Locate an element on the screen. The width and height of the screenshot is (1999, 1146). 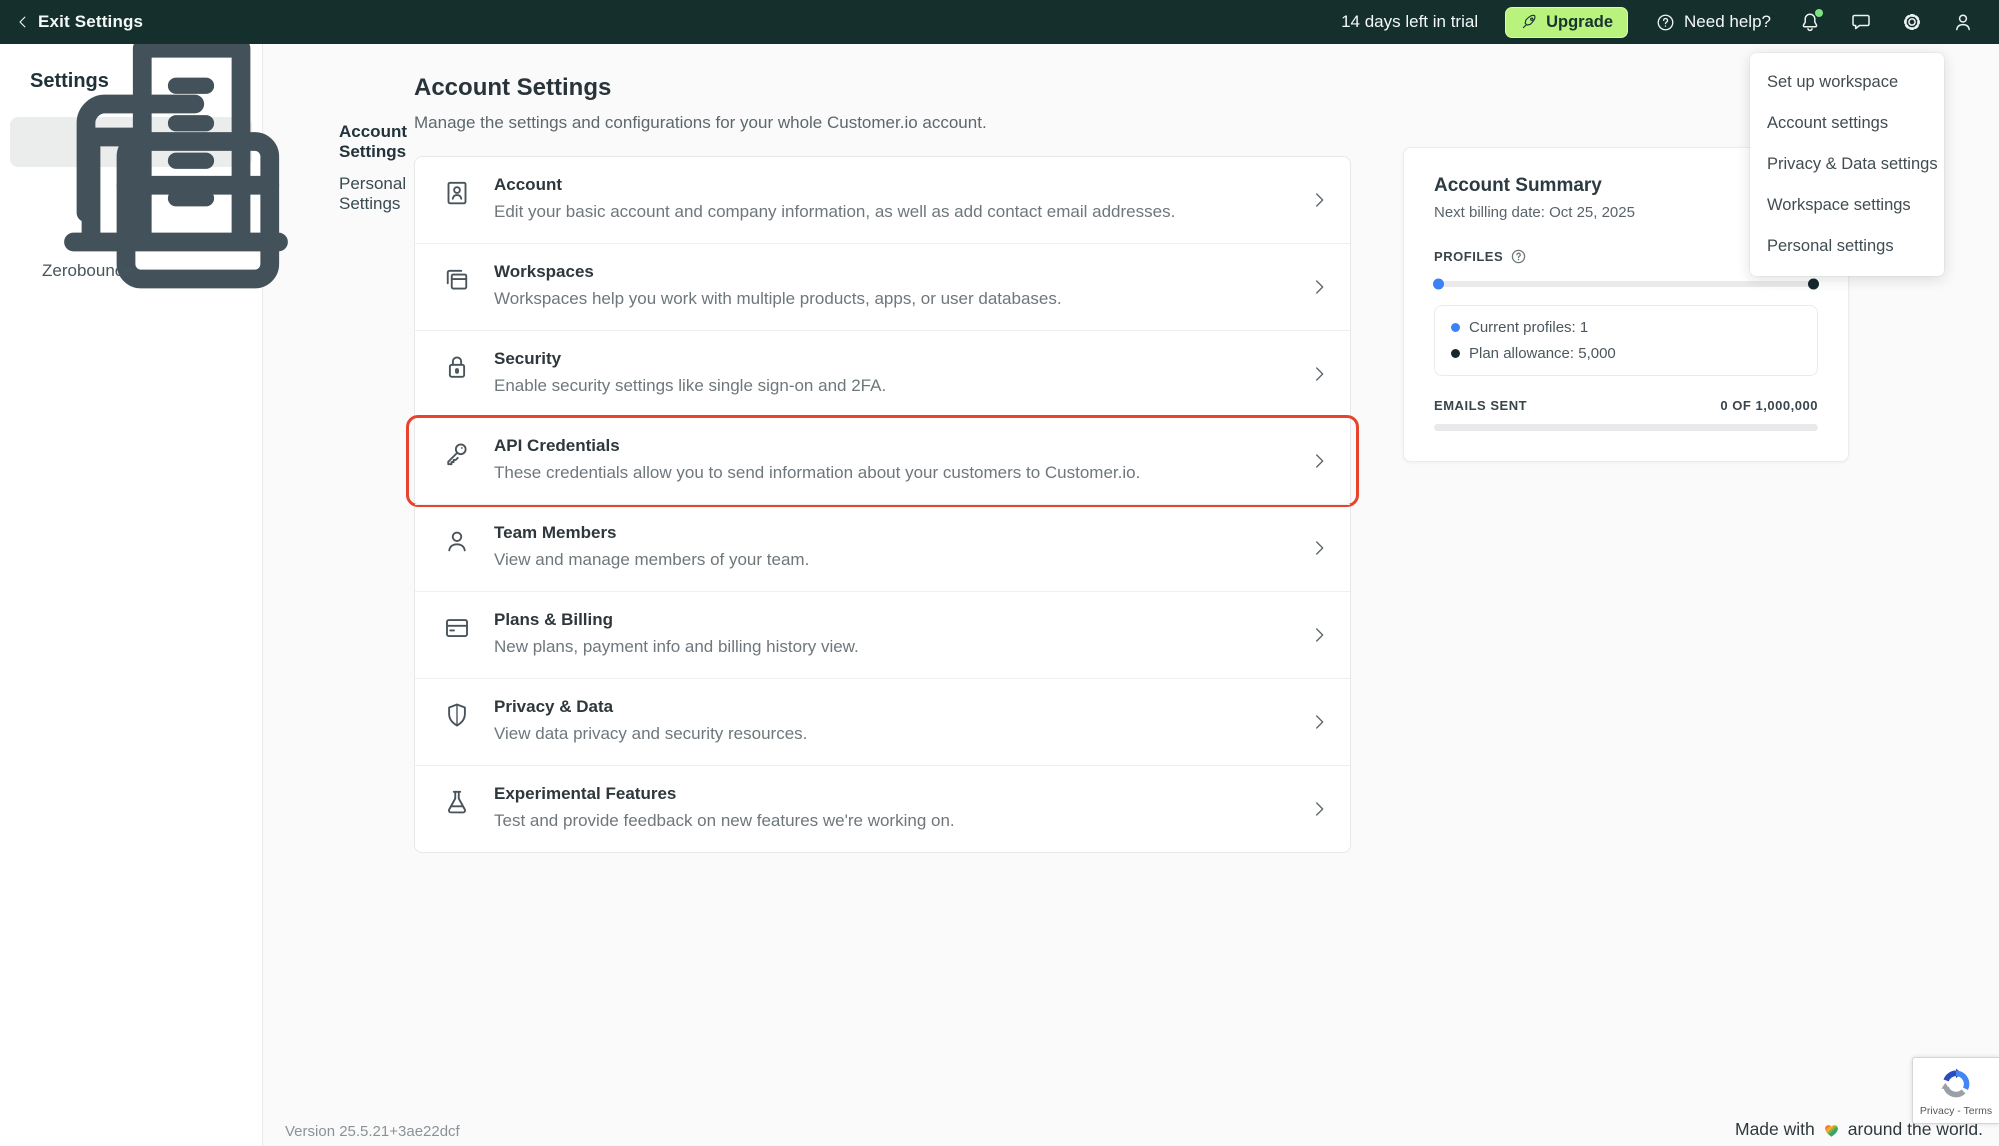
card-title: API Credentials is located at coordinates (557, 445).